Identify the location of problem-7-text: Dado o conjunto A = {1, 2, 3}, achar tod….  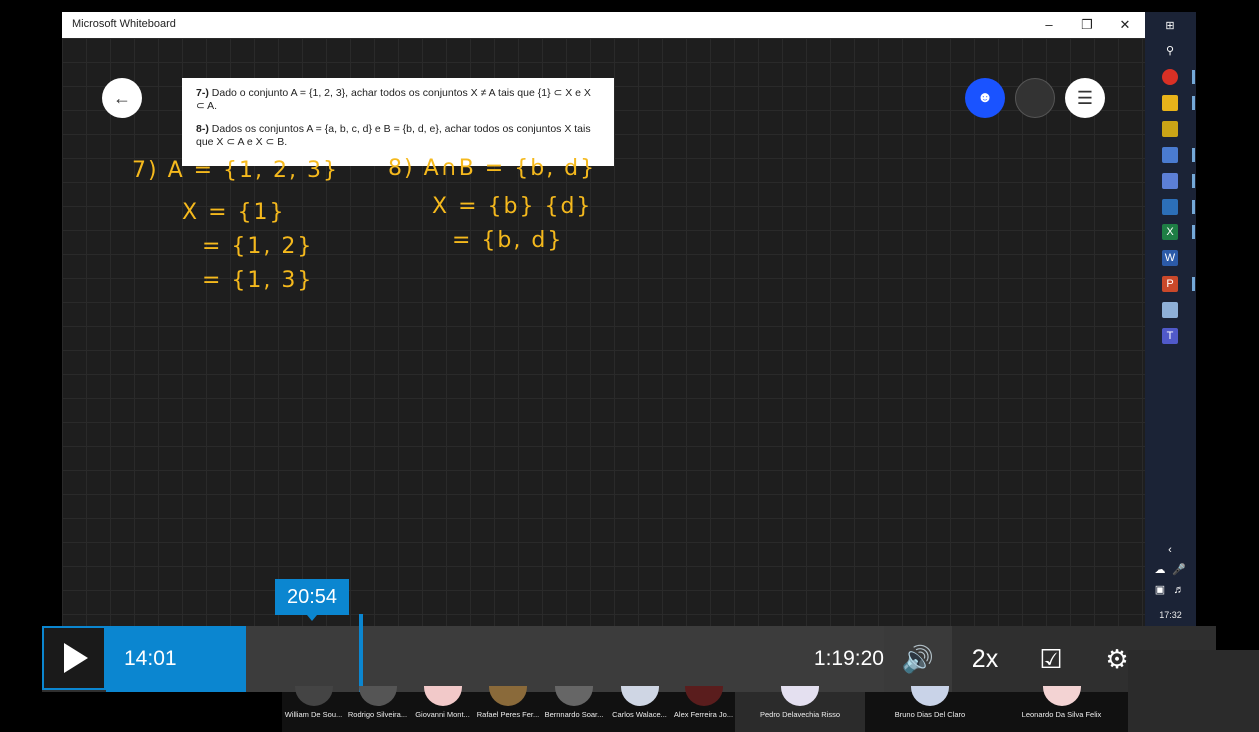
(393, 99).